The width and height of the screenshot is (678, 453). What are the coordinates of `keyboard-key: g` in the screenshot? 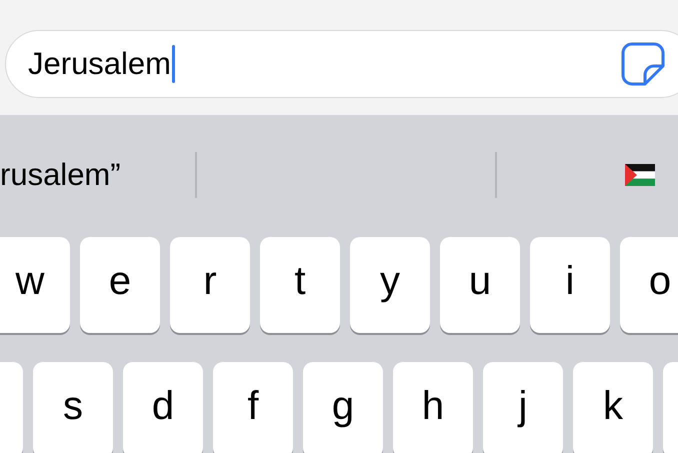 It's located at (343, 407).